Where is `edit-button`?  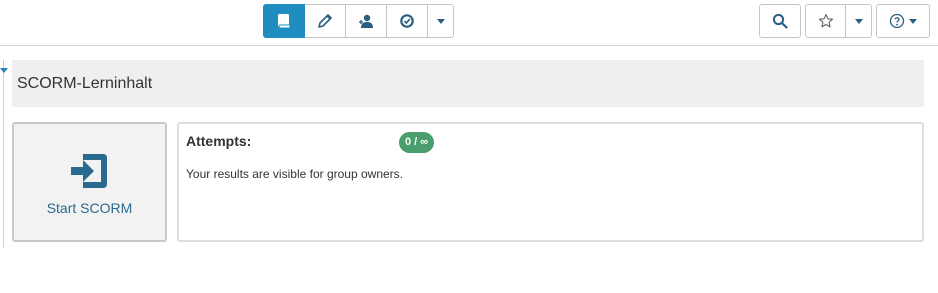 edit-button is located at coordinates (325, 21).